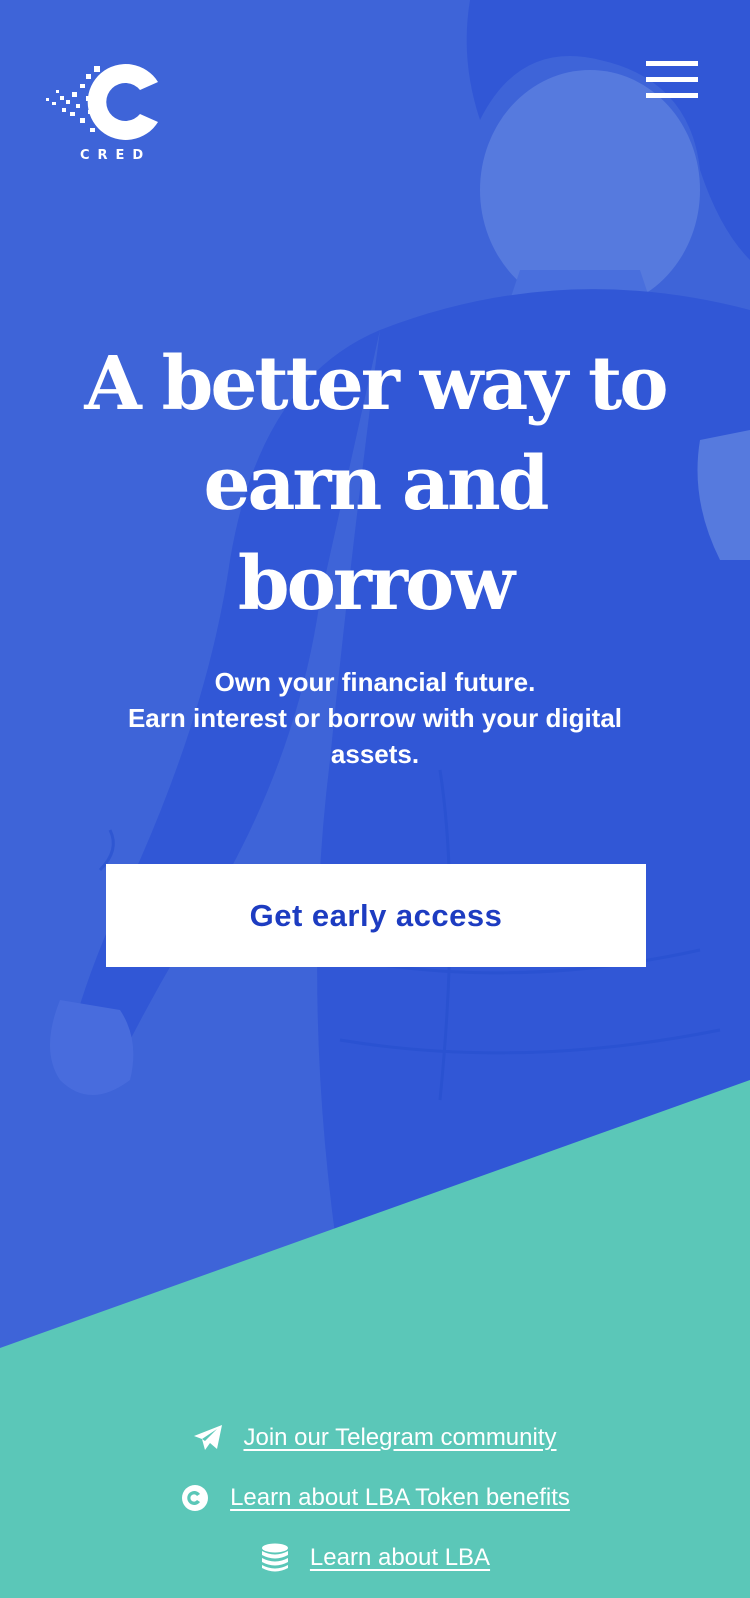  I want to click on cred-coin-icon, so click(195, 1498).